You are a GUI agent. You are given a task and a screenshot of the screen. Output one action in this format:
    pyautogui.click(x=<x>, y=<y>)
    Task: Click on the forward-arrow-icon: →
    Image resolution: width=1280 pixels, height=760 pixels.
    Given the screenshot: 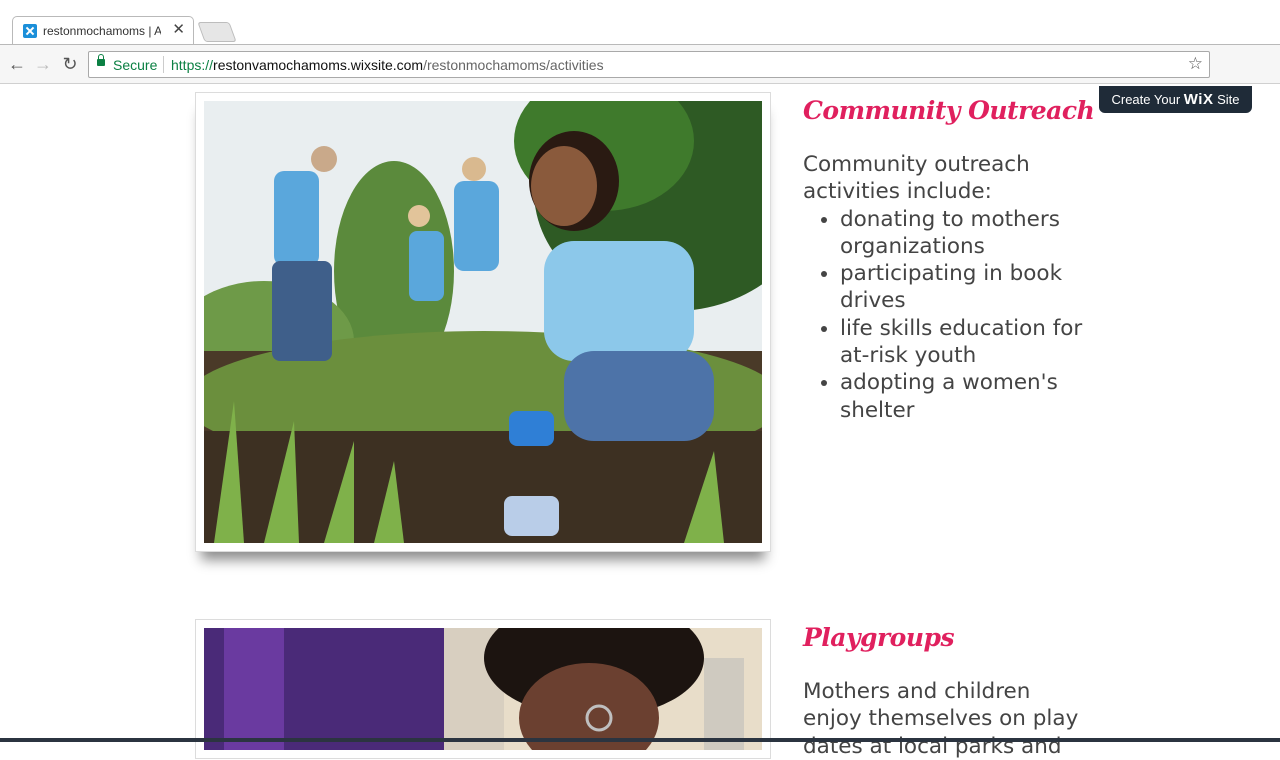 What is the action you would take?
    pyautogui.click(x=43, y=64)
    